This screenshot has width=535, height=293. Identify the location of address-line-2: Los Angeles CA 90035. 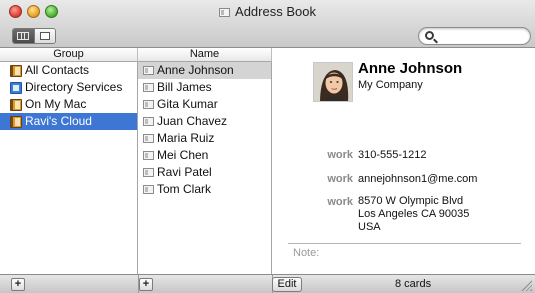
(414, 214).